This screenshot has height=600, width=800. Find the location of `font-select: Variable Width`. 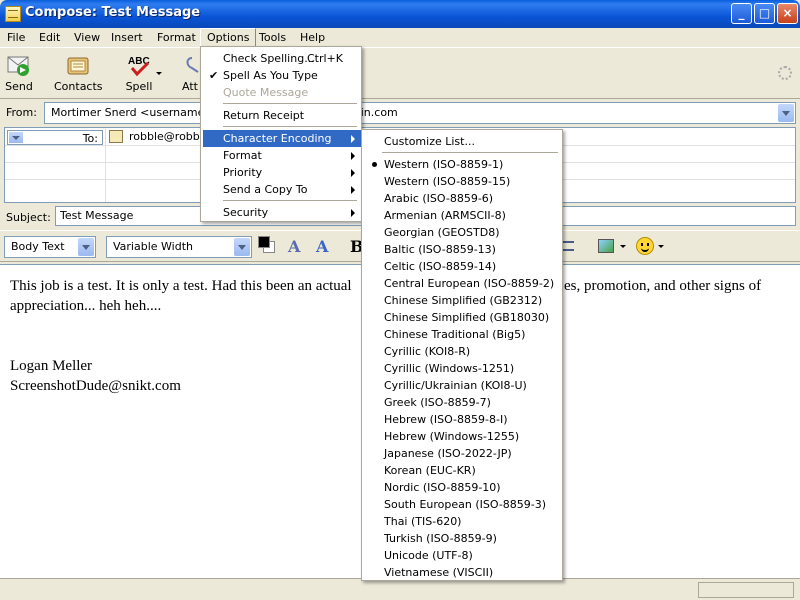

font-select: Variable Width is located at coordinates (179, 247).